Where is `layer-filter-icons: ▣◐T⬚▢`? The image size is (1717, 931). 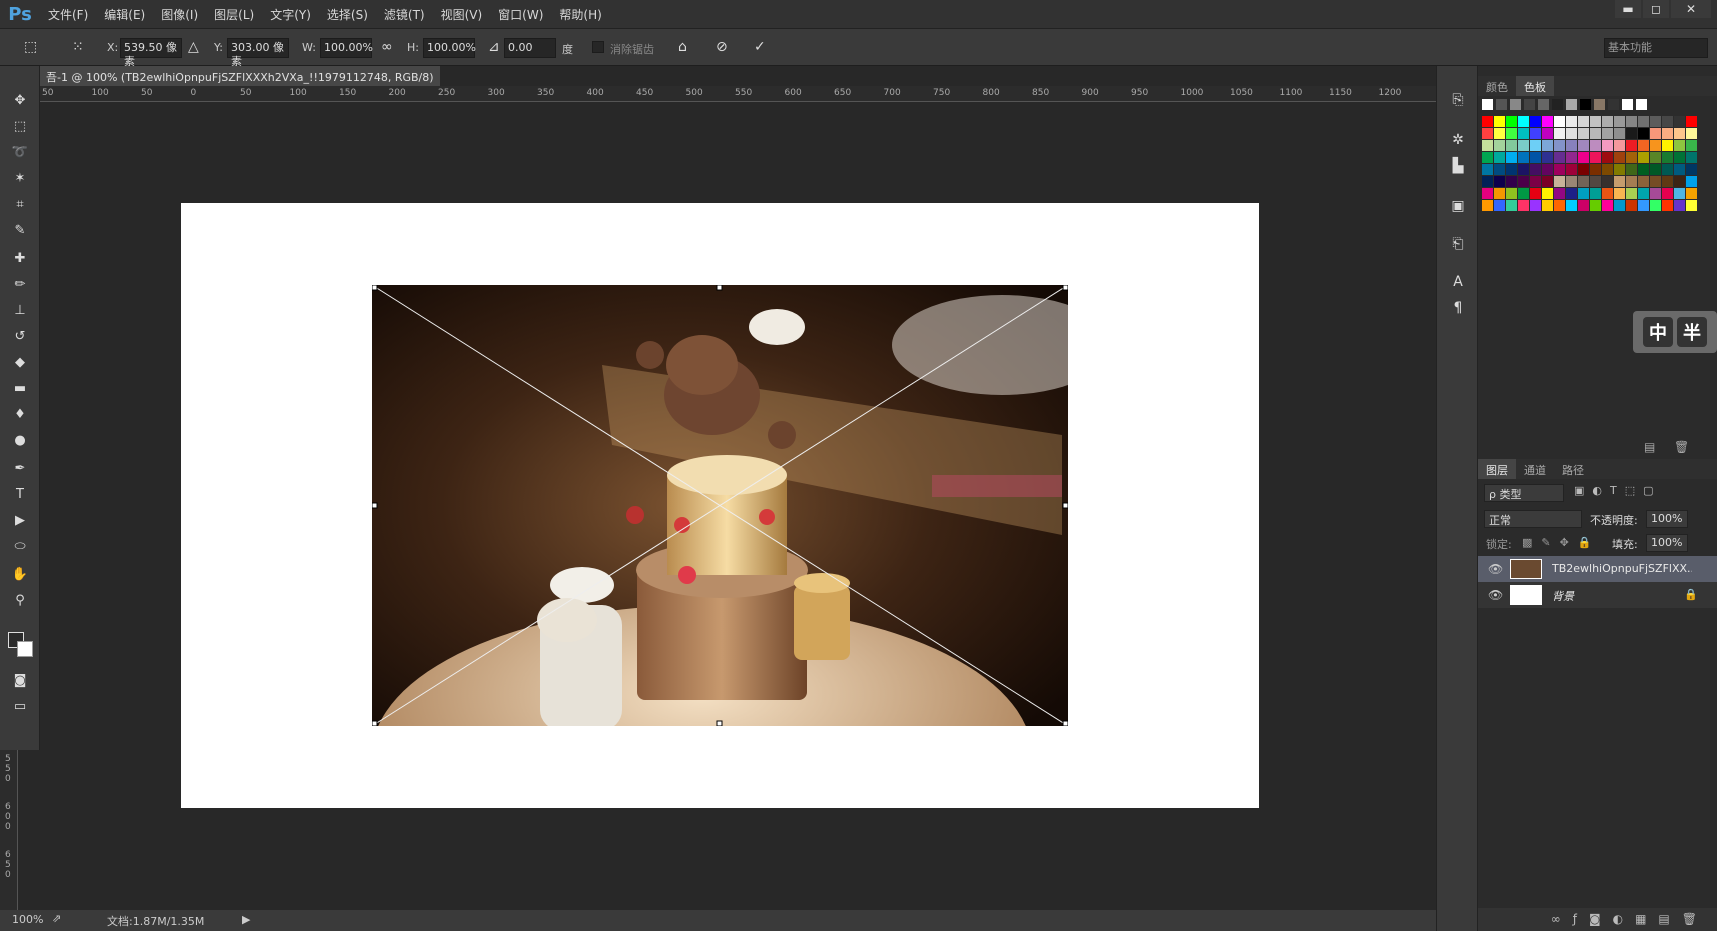 layer-filter-icons: ▣◐T⬚▢ is located at coordinates (1618, 490).